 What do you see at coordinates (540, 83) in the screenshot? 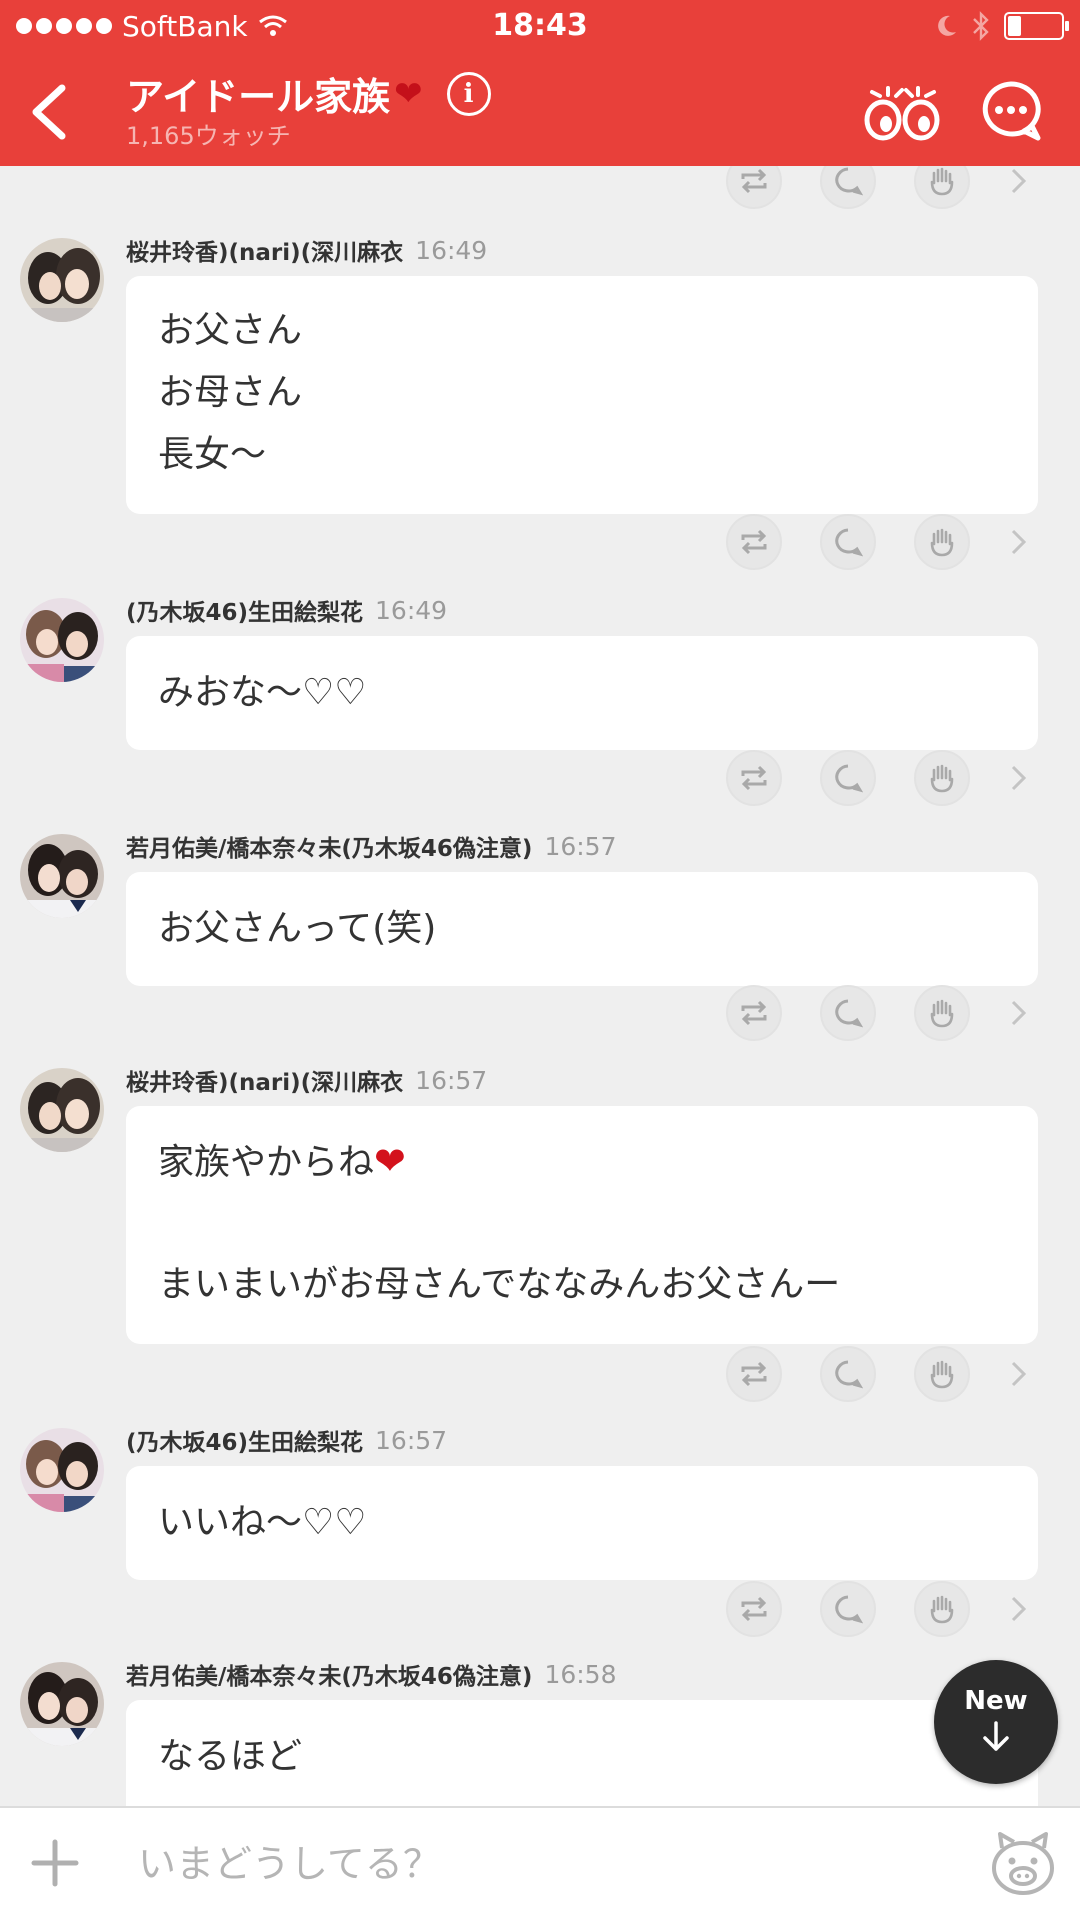
I see `top-bar: SoftBank 18:43 アイドール家族 ❤ i 1,165ウォッチ` at bounding box center [540, 83].